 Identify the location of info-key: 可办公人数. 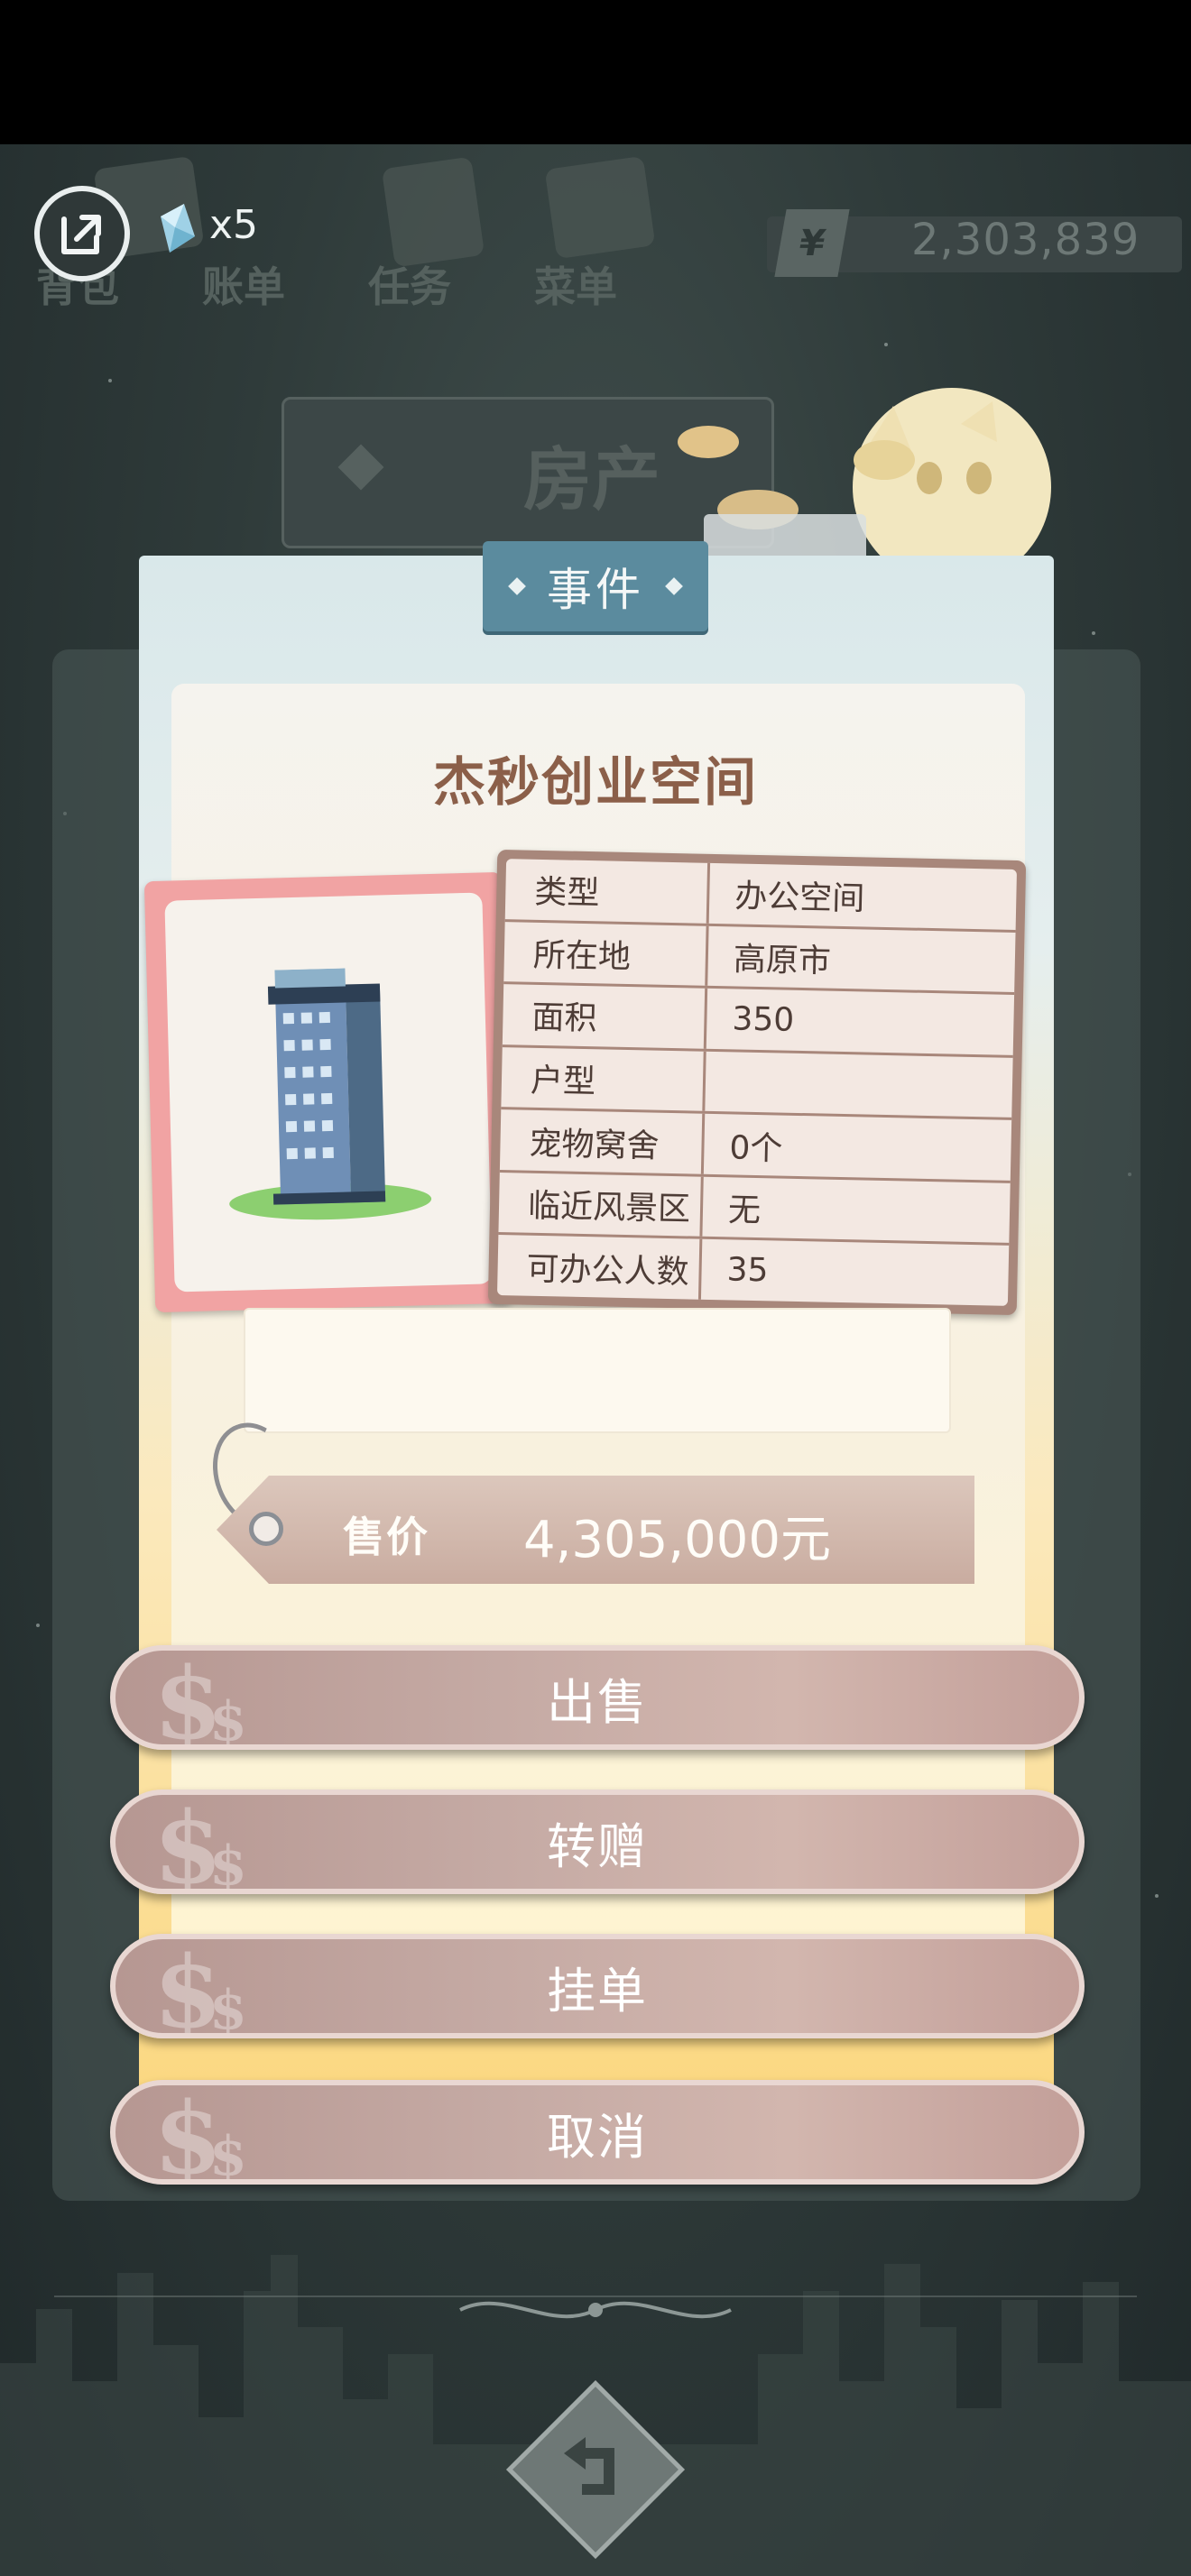
(599, 1267).